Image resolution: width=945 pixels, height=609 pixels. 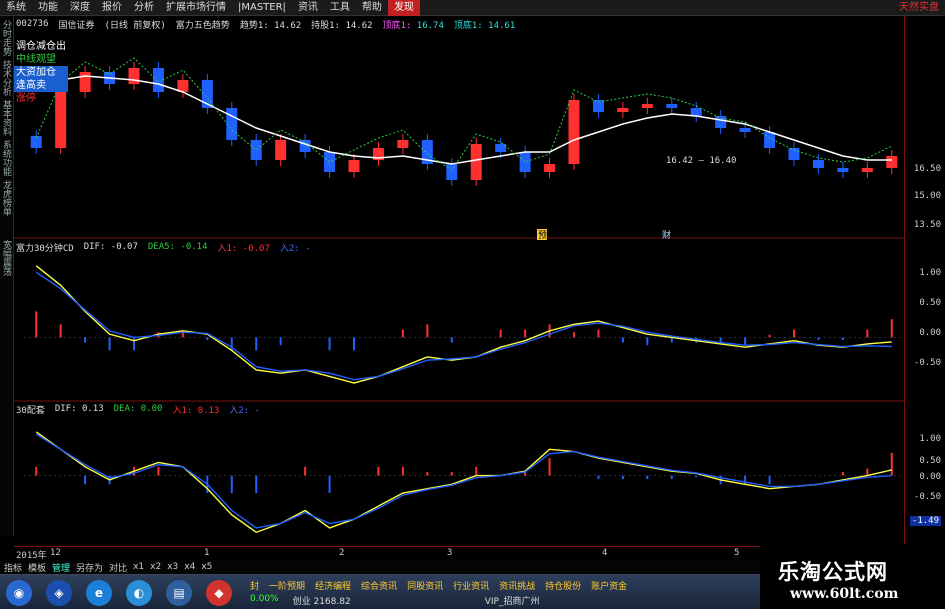 I want to click on p3-tick: 0.50, so click(x=930, y=461).